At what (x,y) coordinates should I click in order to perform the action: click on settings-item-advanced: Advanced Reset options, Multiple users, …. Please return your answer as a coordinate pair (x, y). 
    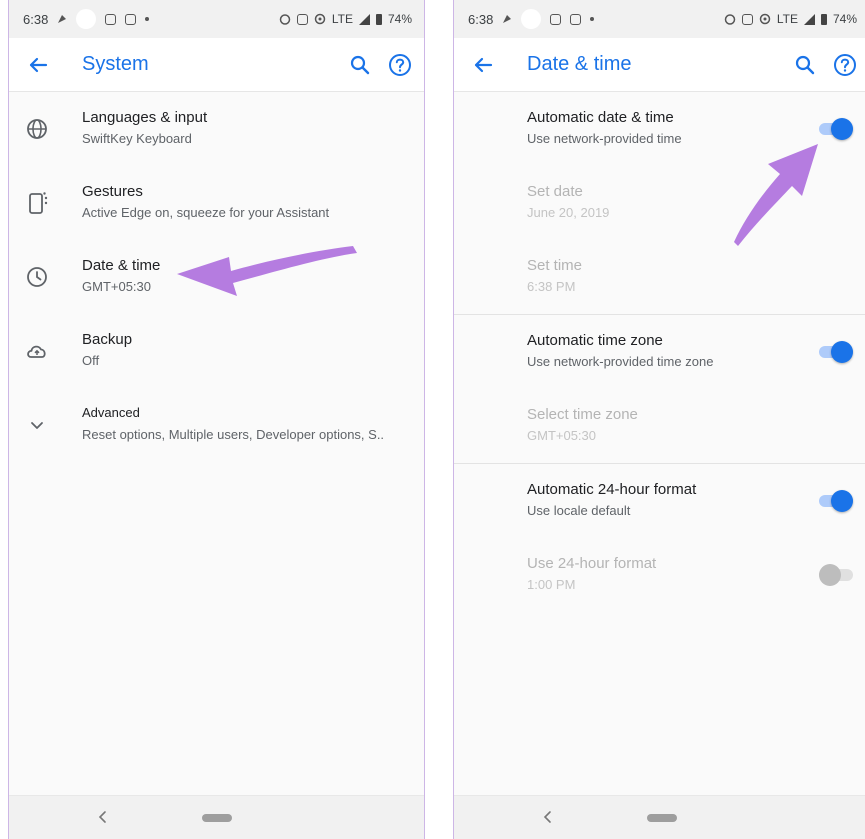
    Looking at the image, I should click on (216, 425).